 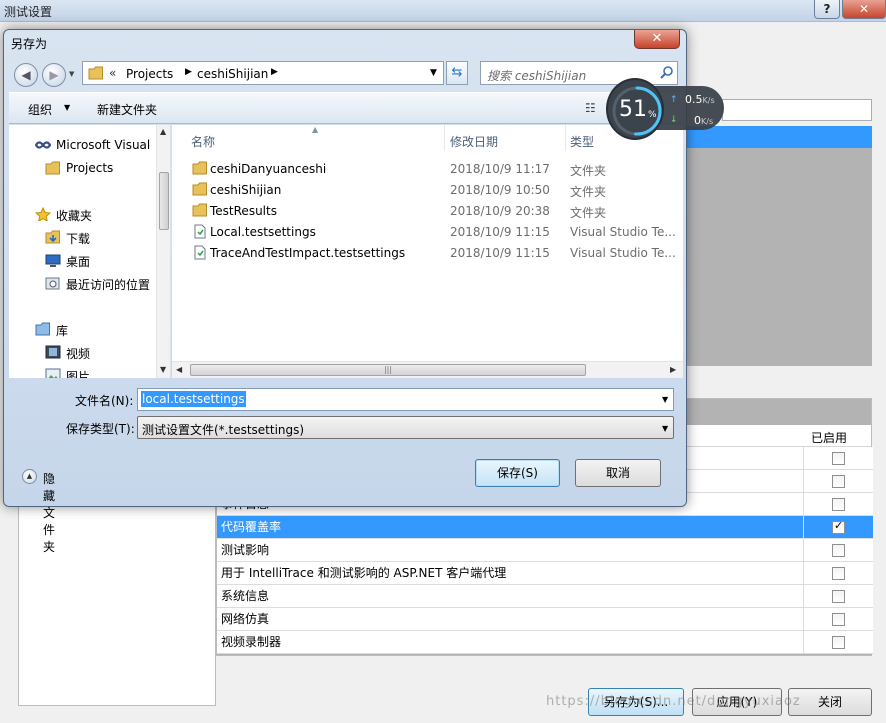 I want to click on download-speed: 0K/s, so click(x=703, y=120).